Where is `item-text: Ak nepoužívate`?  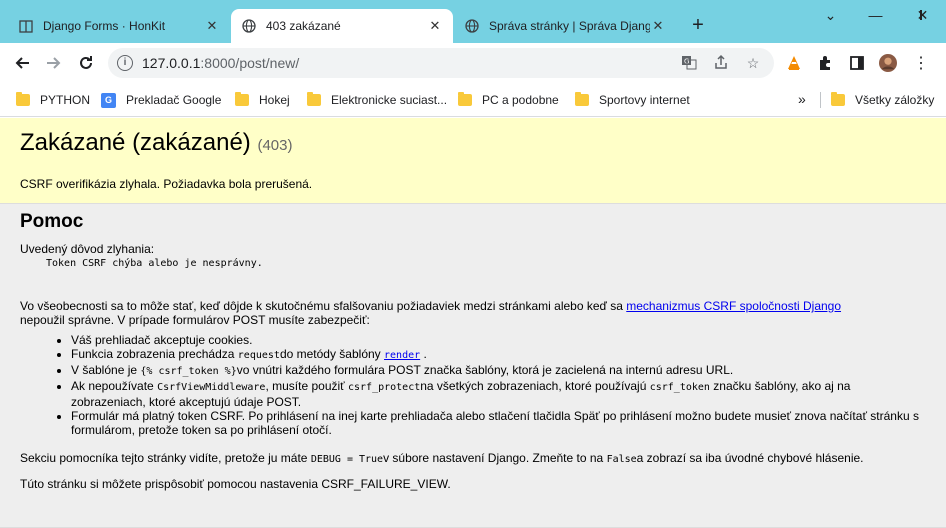
item-text: Ak nepoužívate is located at coordinates (112, 386).